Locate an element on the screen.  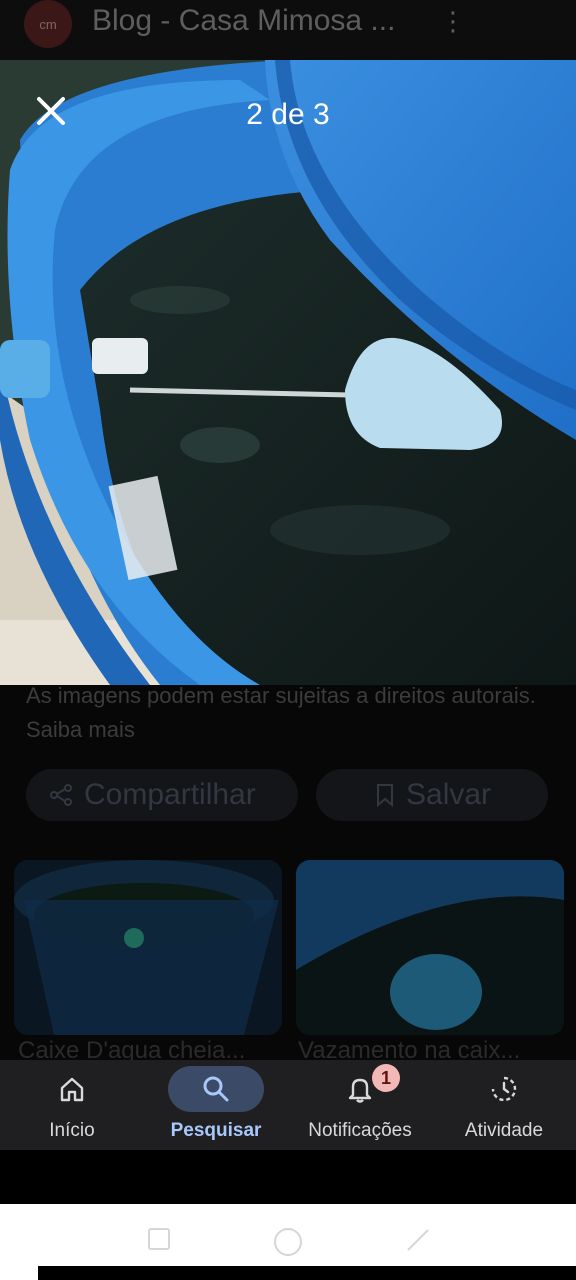
bookmark-icon is located at coordinates (385, 795).